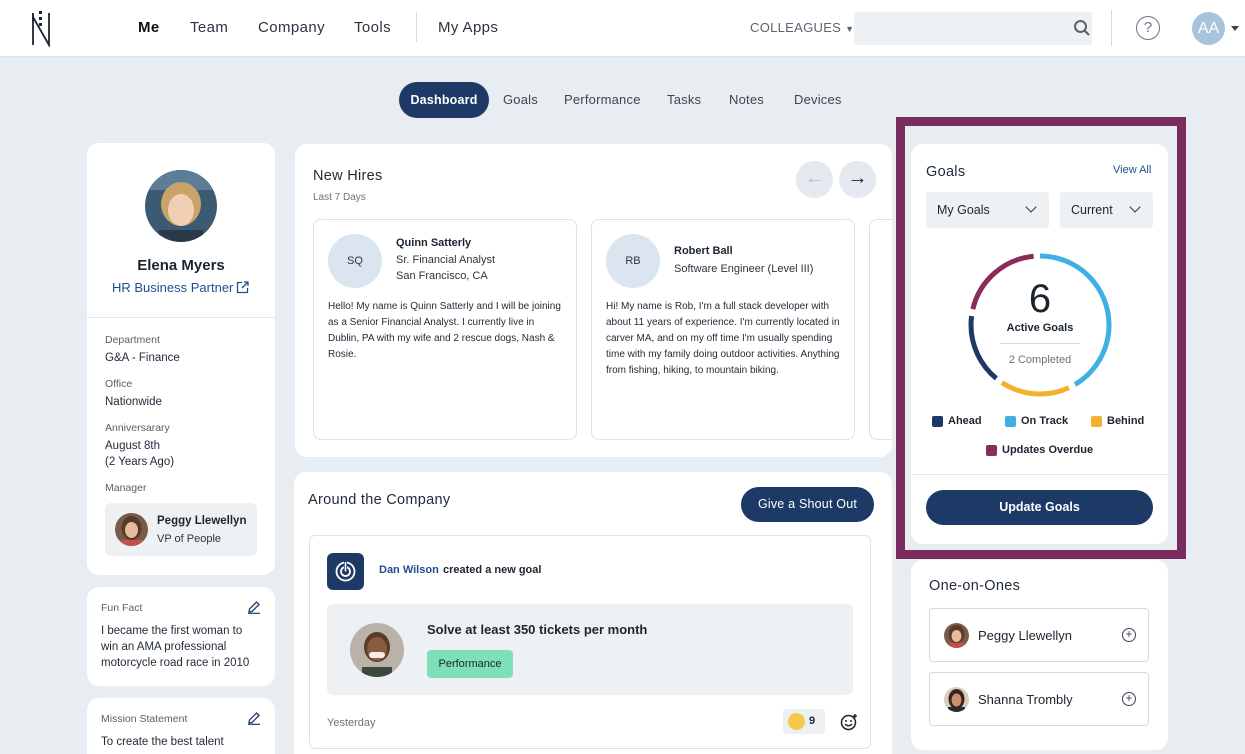 This screenshot has width=1245, height=754. Describe the element at coordinates (602, 99) in the screenshot. I see `tab-performance: Performance` at that location.